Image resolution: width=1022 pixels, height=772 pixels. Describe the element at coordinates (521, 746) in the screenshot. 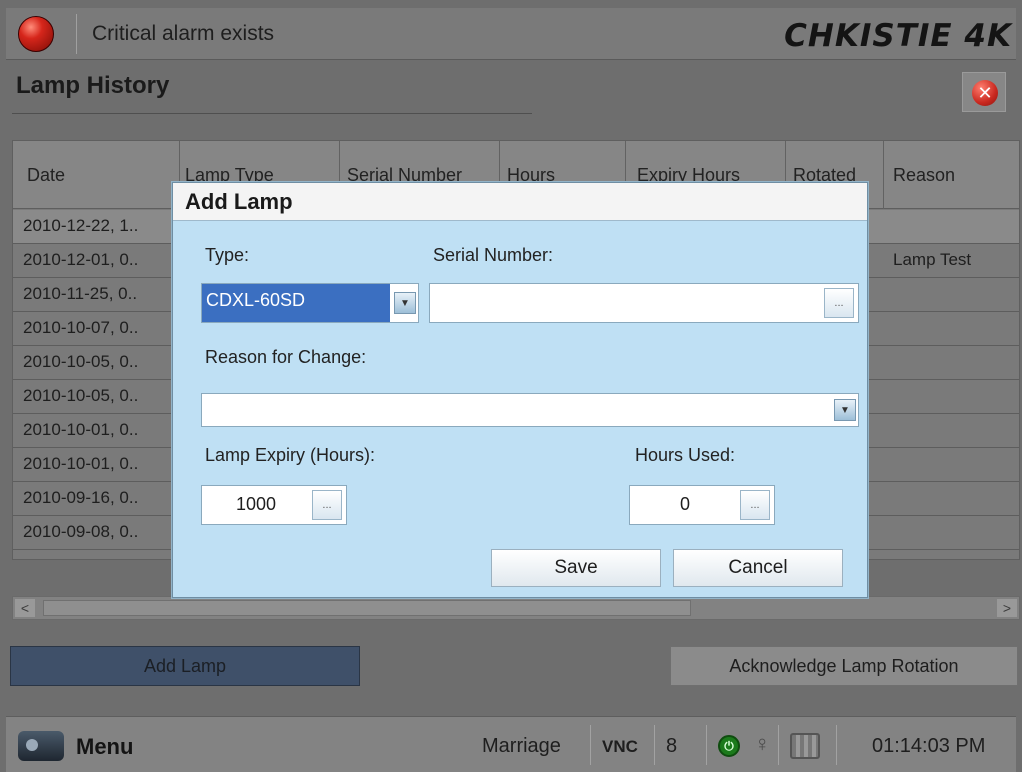

I see `marriage-status: Marriage` at that location.